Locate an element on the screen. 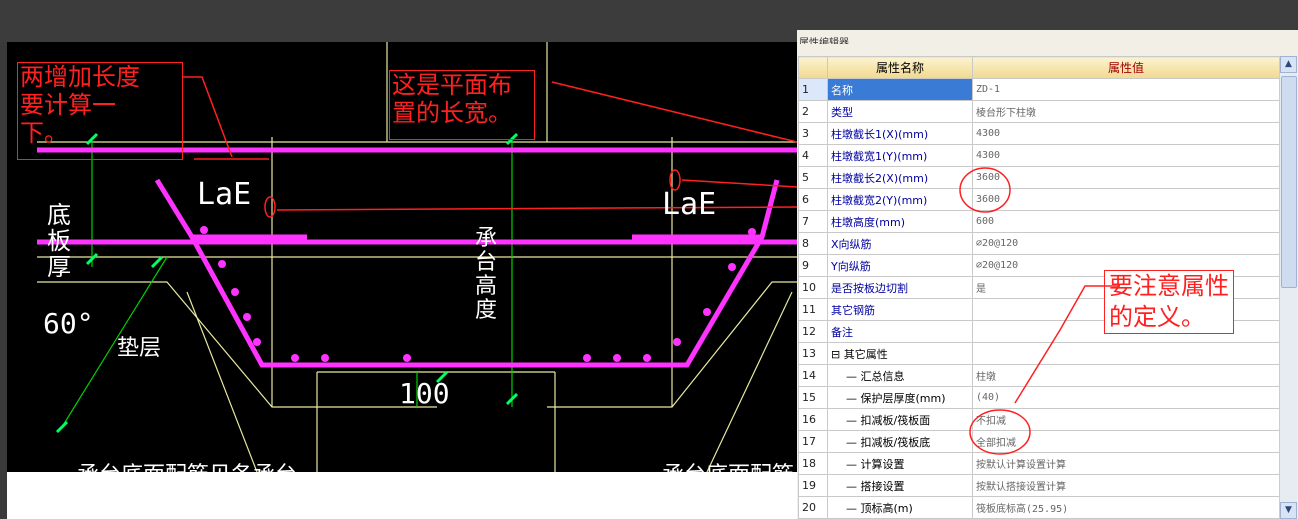  property-name: 柱墩截长1(X)(mm) is located at coordinates (900, 133).